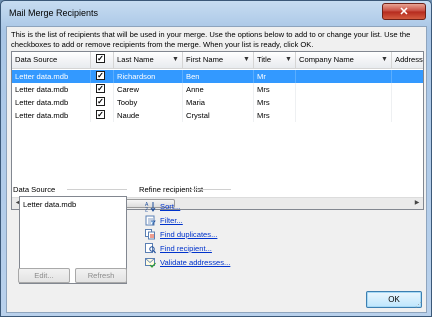  I want to click on cell-last-name: Naude, so click(148, 115).